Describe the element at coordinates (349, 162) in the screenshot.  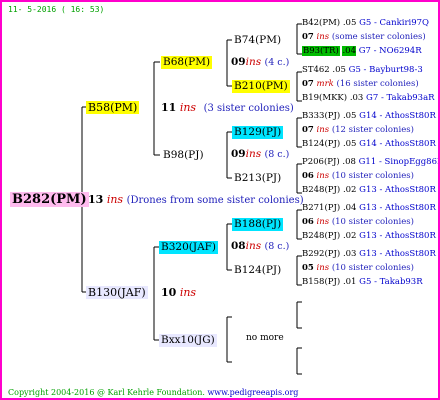
I see `ggp-num: .08` at that location.